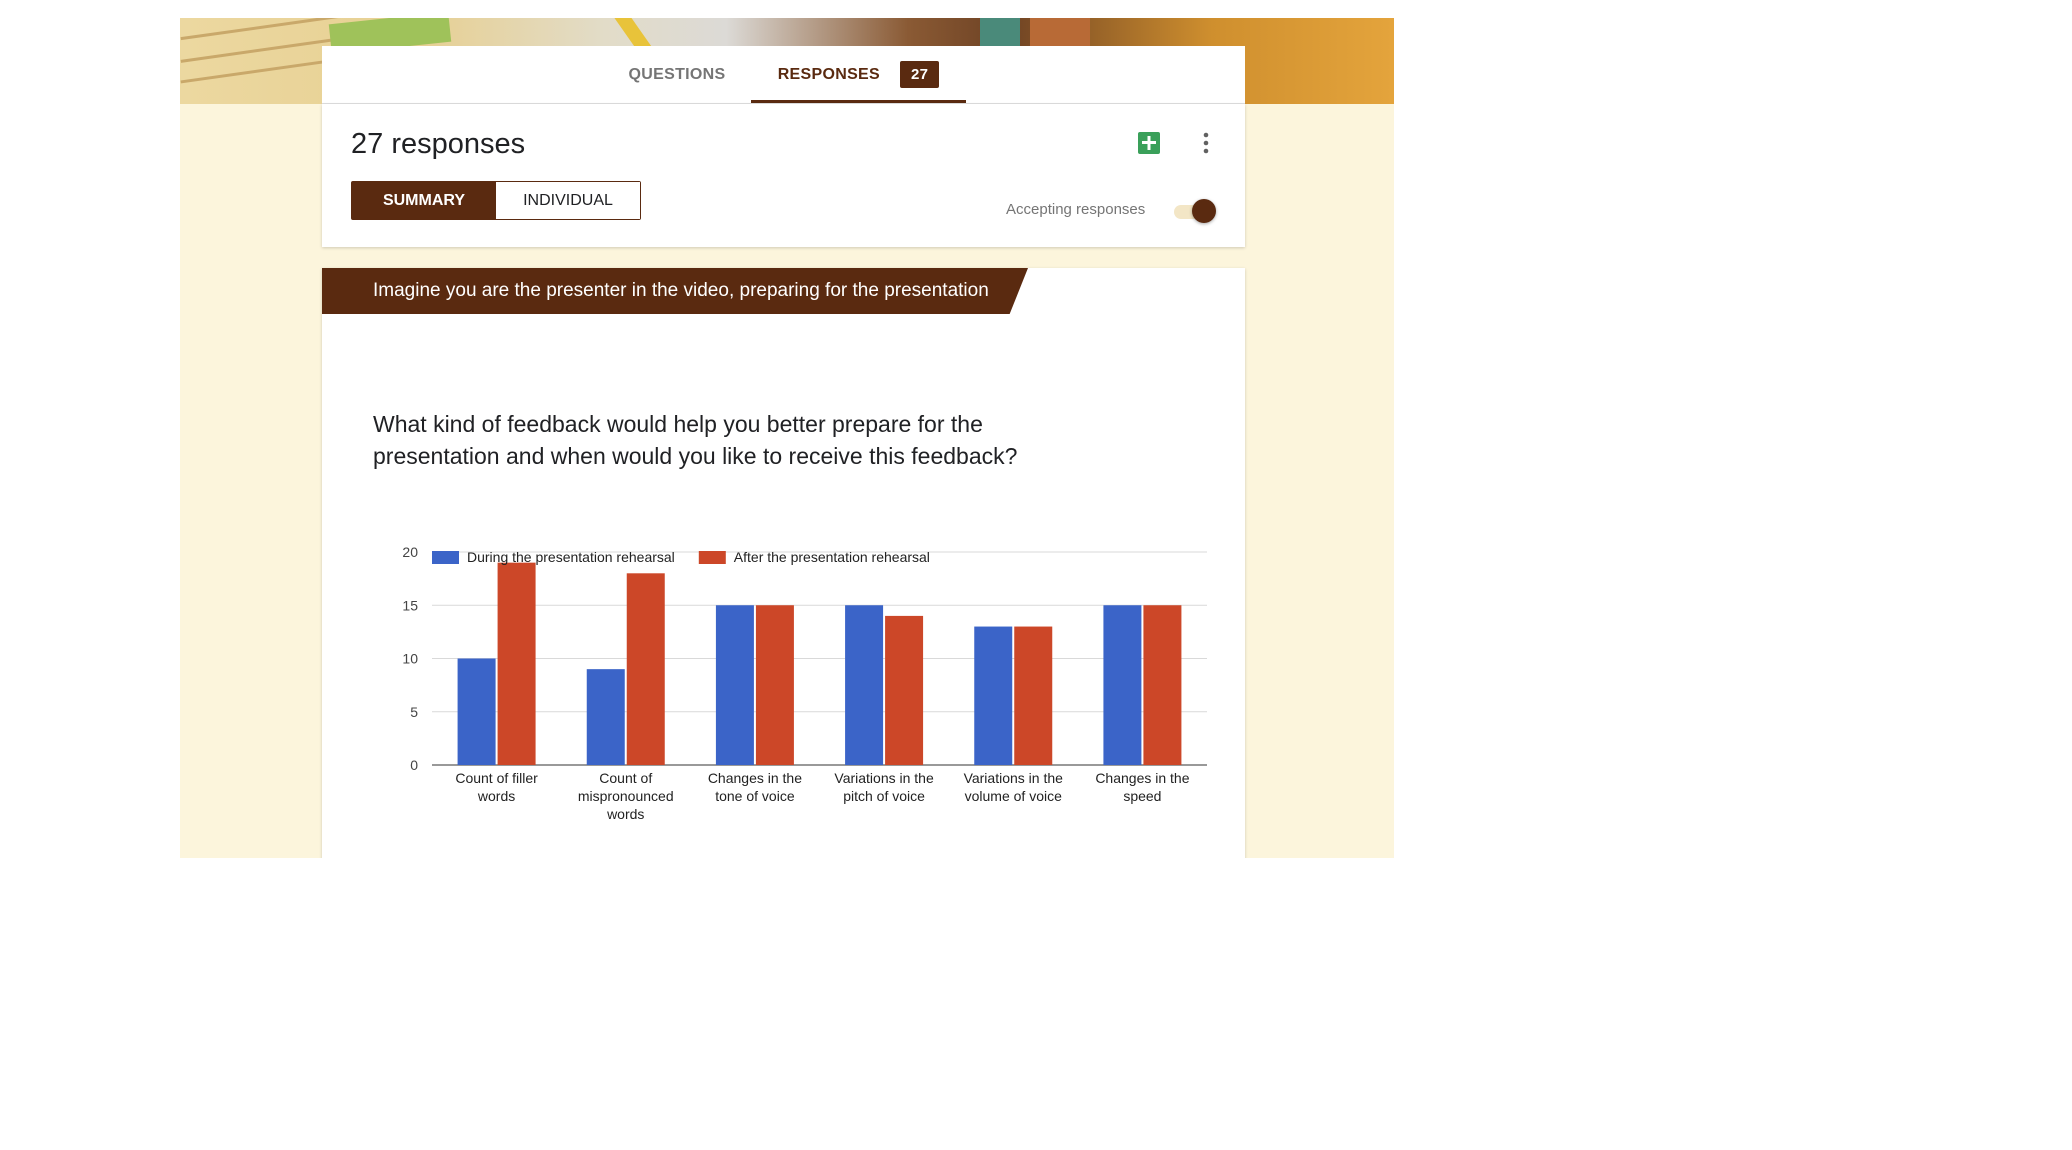 This screenshot has width=2072, height=1150. I want to click on individual-button: INDIVIDUAL, so click(568, 200).